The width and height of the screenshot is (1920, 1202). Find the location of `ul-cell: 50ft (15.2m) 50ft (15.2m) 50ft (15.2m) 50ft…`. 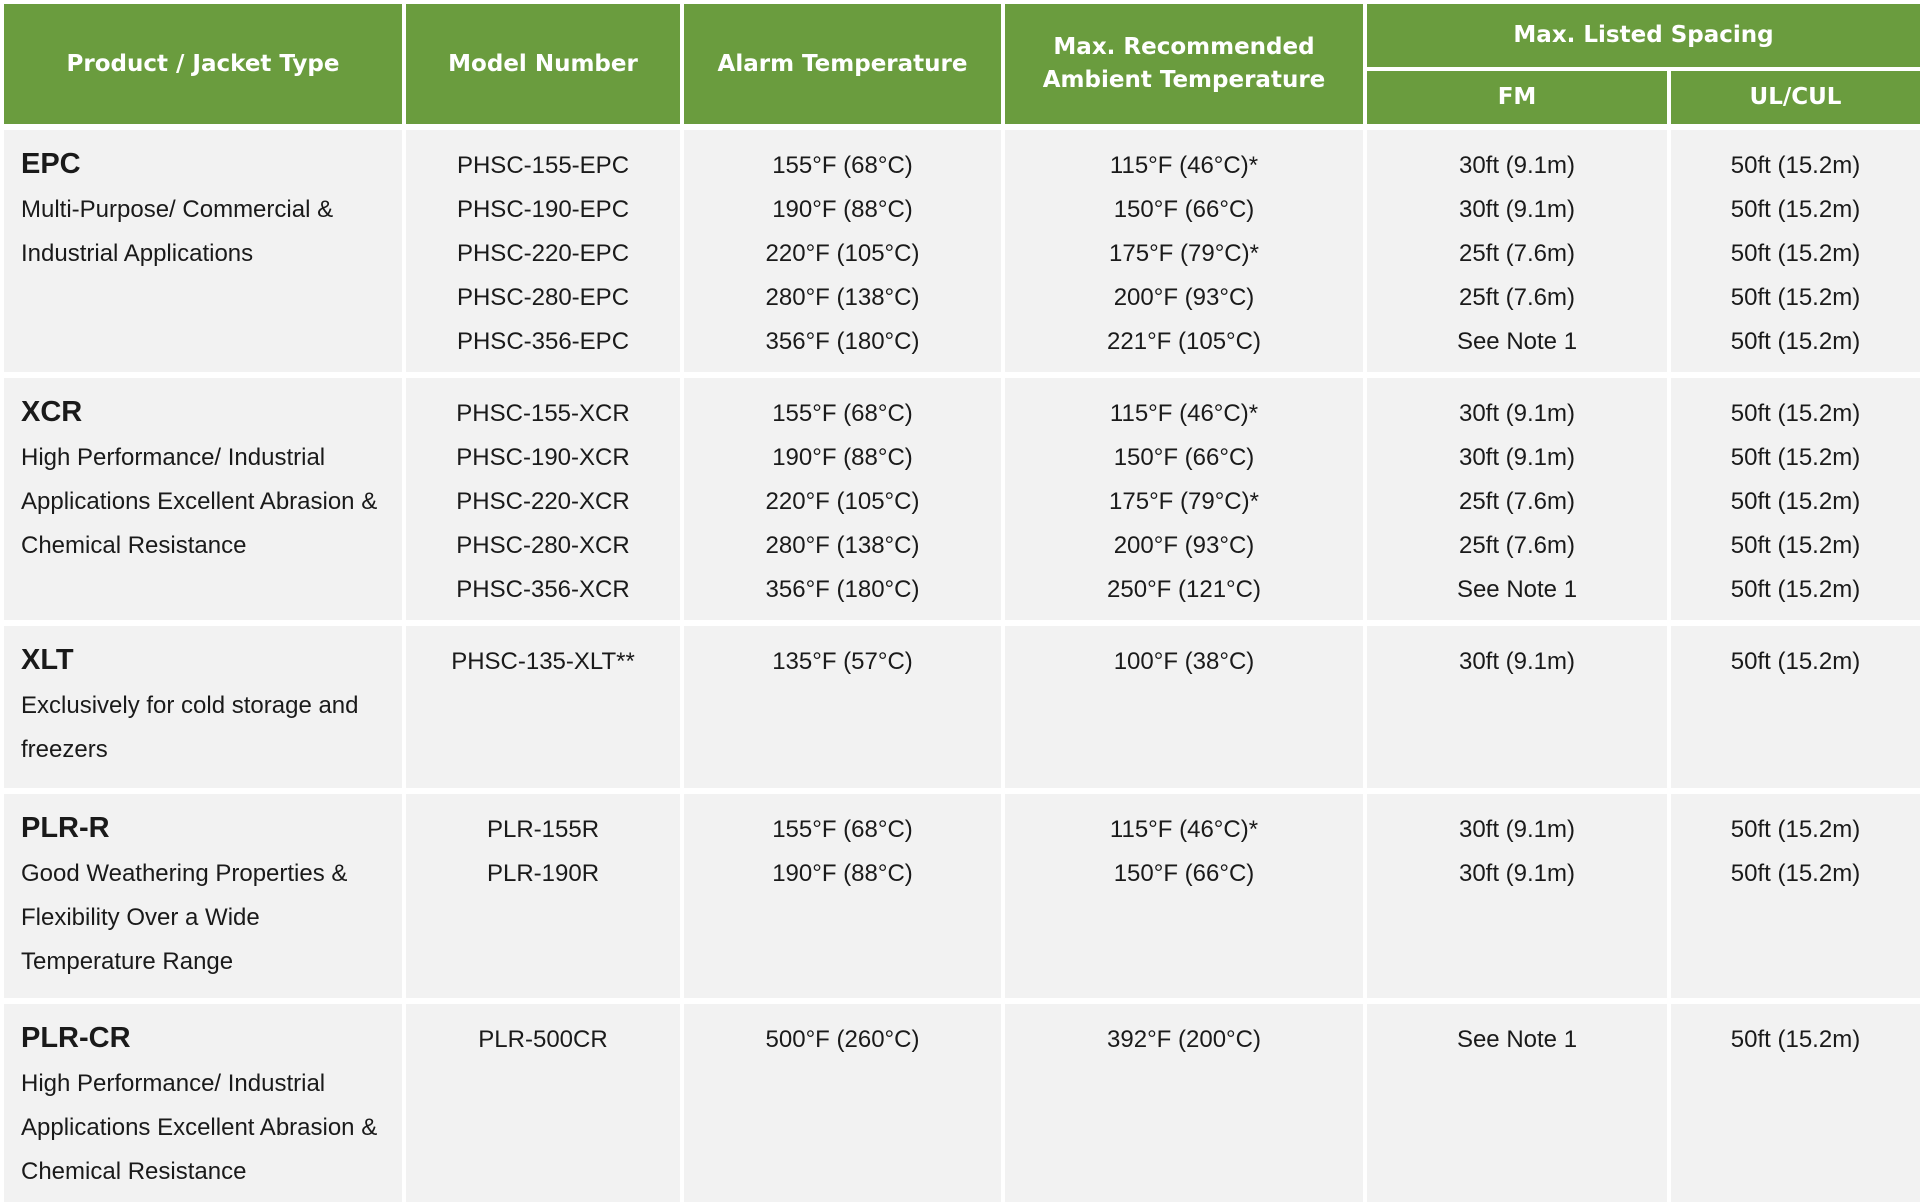

ul-cell: 50ft (15.2m) 50ft (15.2m) 50ft (15.2m) 50ft… is located at coordinates (1793, 249).